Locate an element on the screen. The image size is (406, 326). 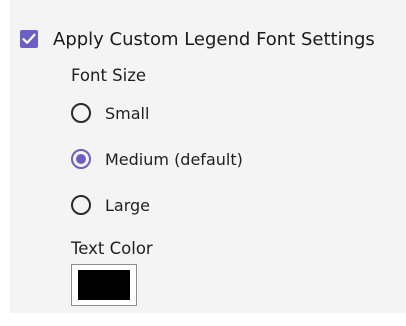
radio-selected-dot is located at coordinates (81, 159).